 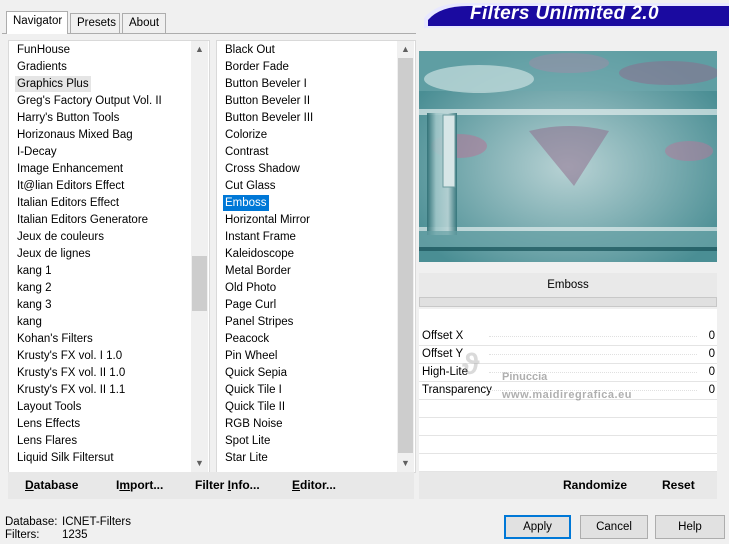 I want to click on tab-navigator: Navigator, so click(x=37, y=22).